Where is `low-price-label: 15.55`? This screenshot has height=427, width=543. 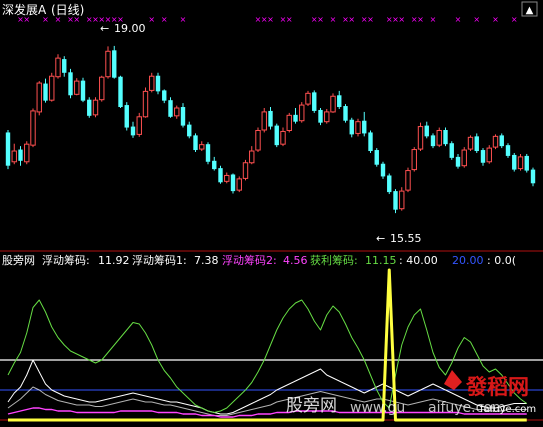 low-price-label: 15.55 is located at coordinates (406, 238).